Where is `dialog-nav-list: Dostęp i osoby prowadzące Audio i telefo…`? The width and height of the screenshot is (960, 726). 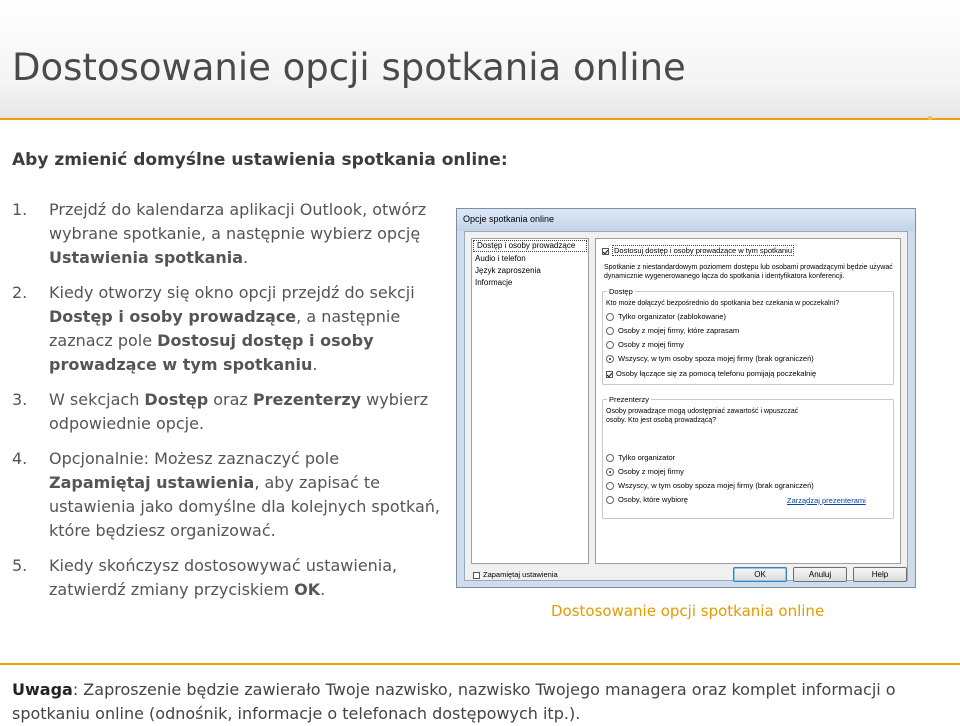 dialog-nav-list: Dostęp i osoby prowadzące Audio i telefo… is located at coordinates (530, 401).